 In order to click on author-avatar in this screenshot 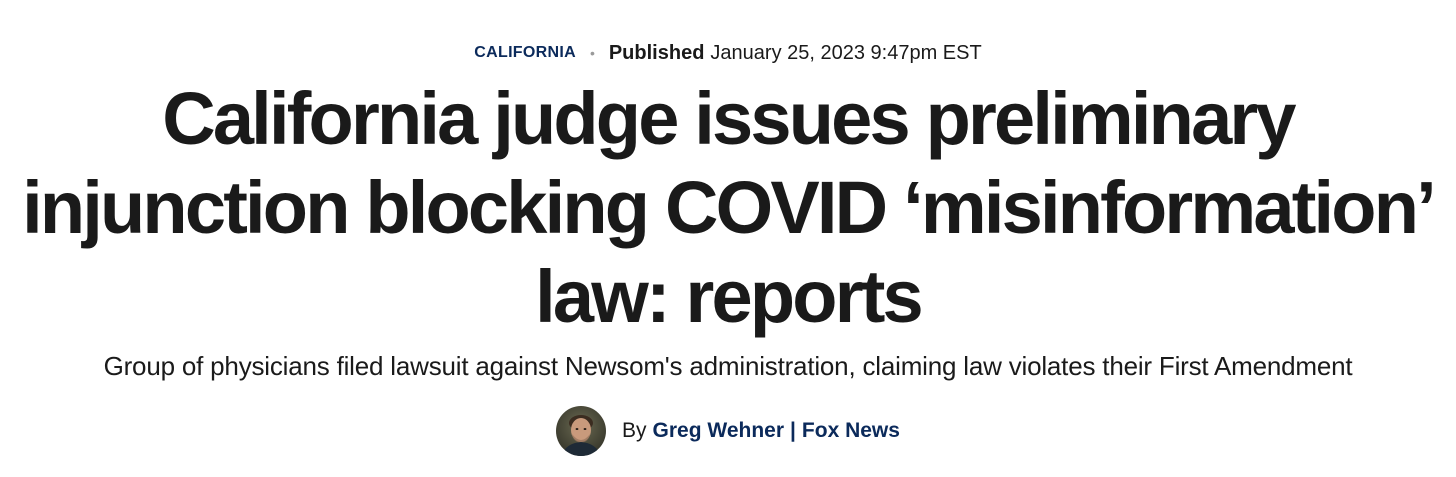, I will do `click(581, 431)`.